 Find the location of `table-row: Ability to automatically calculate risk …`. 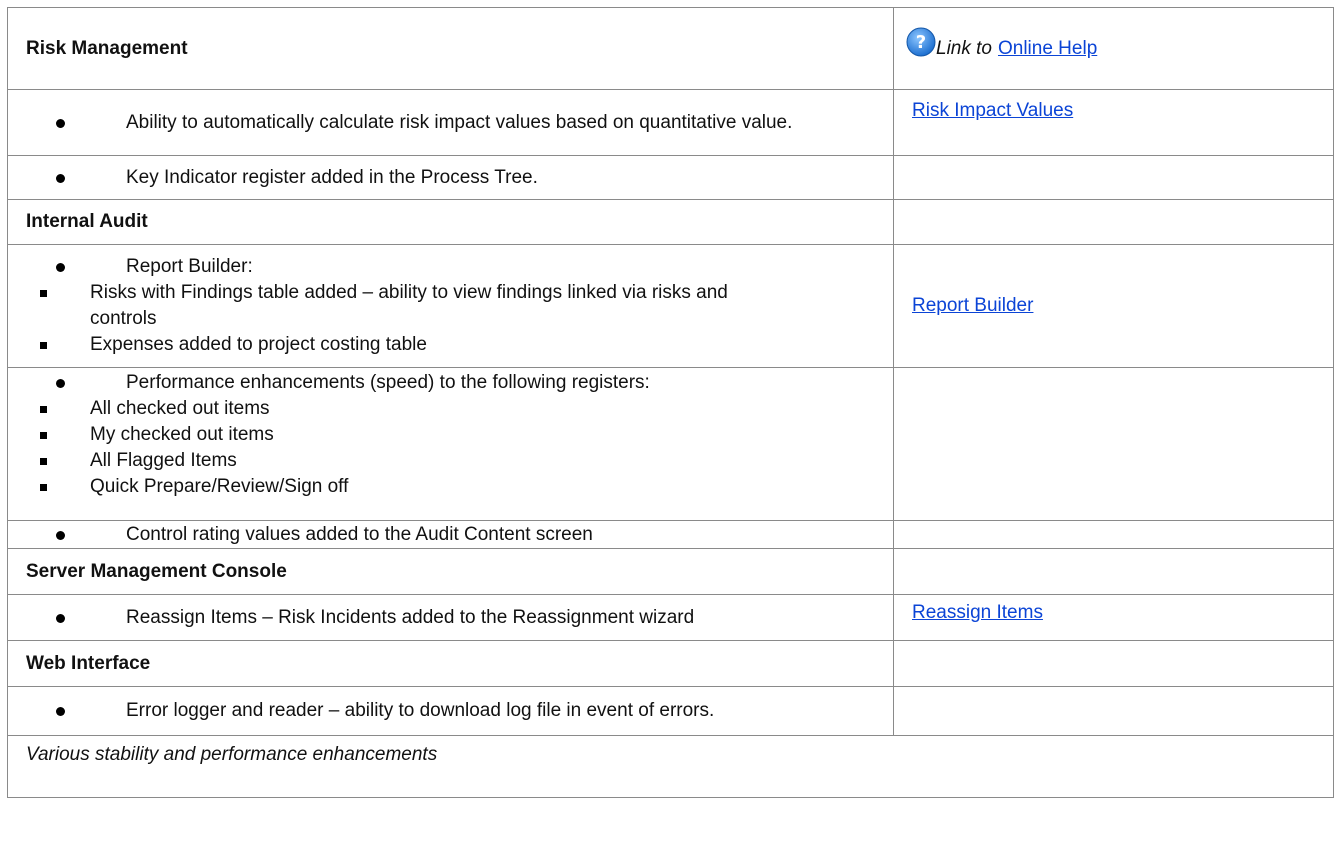

table-row: Ability to automatically calculate risk … is located at coordinates (670, 122).